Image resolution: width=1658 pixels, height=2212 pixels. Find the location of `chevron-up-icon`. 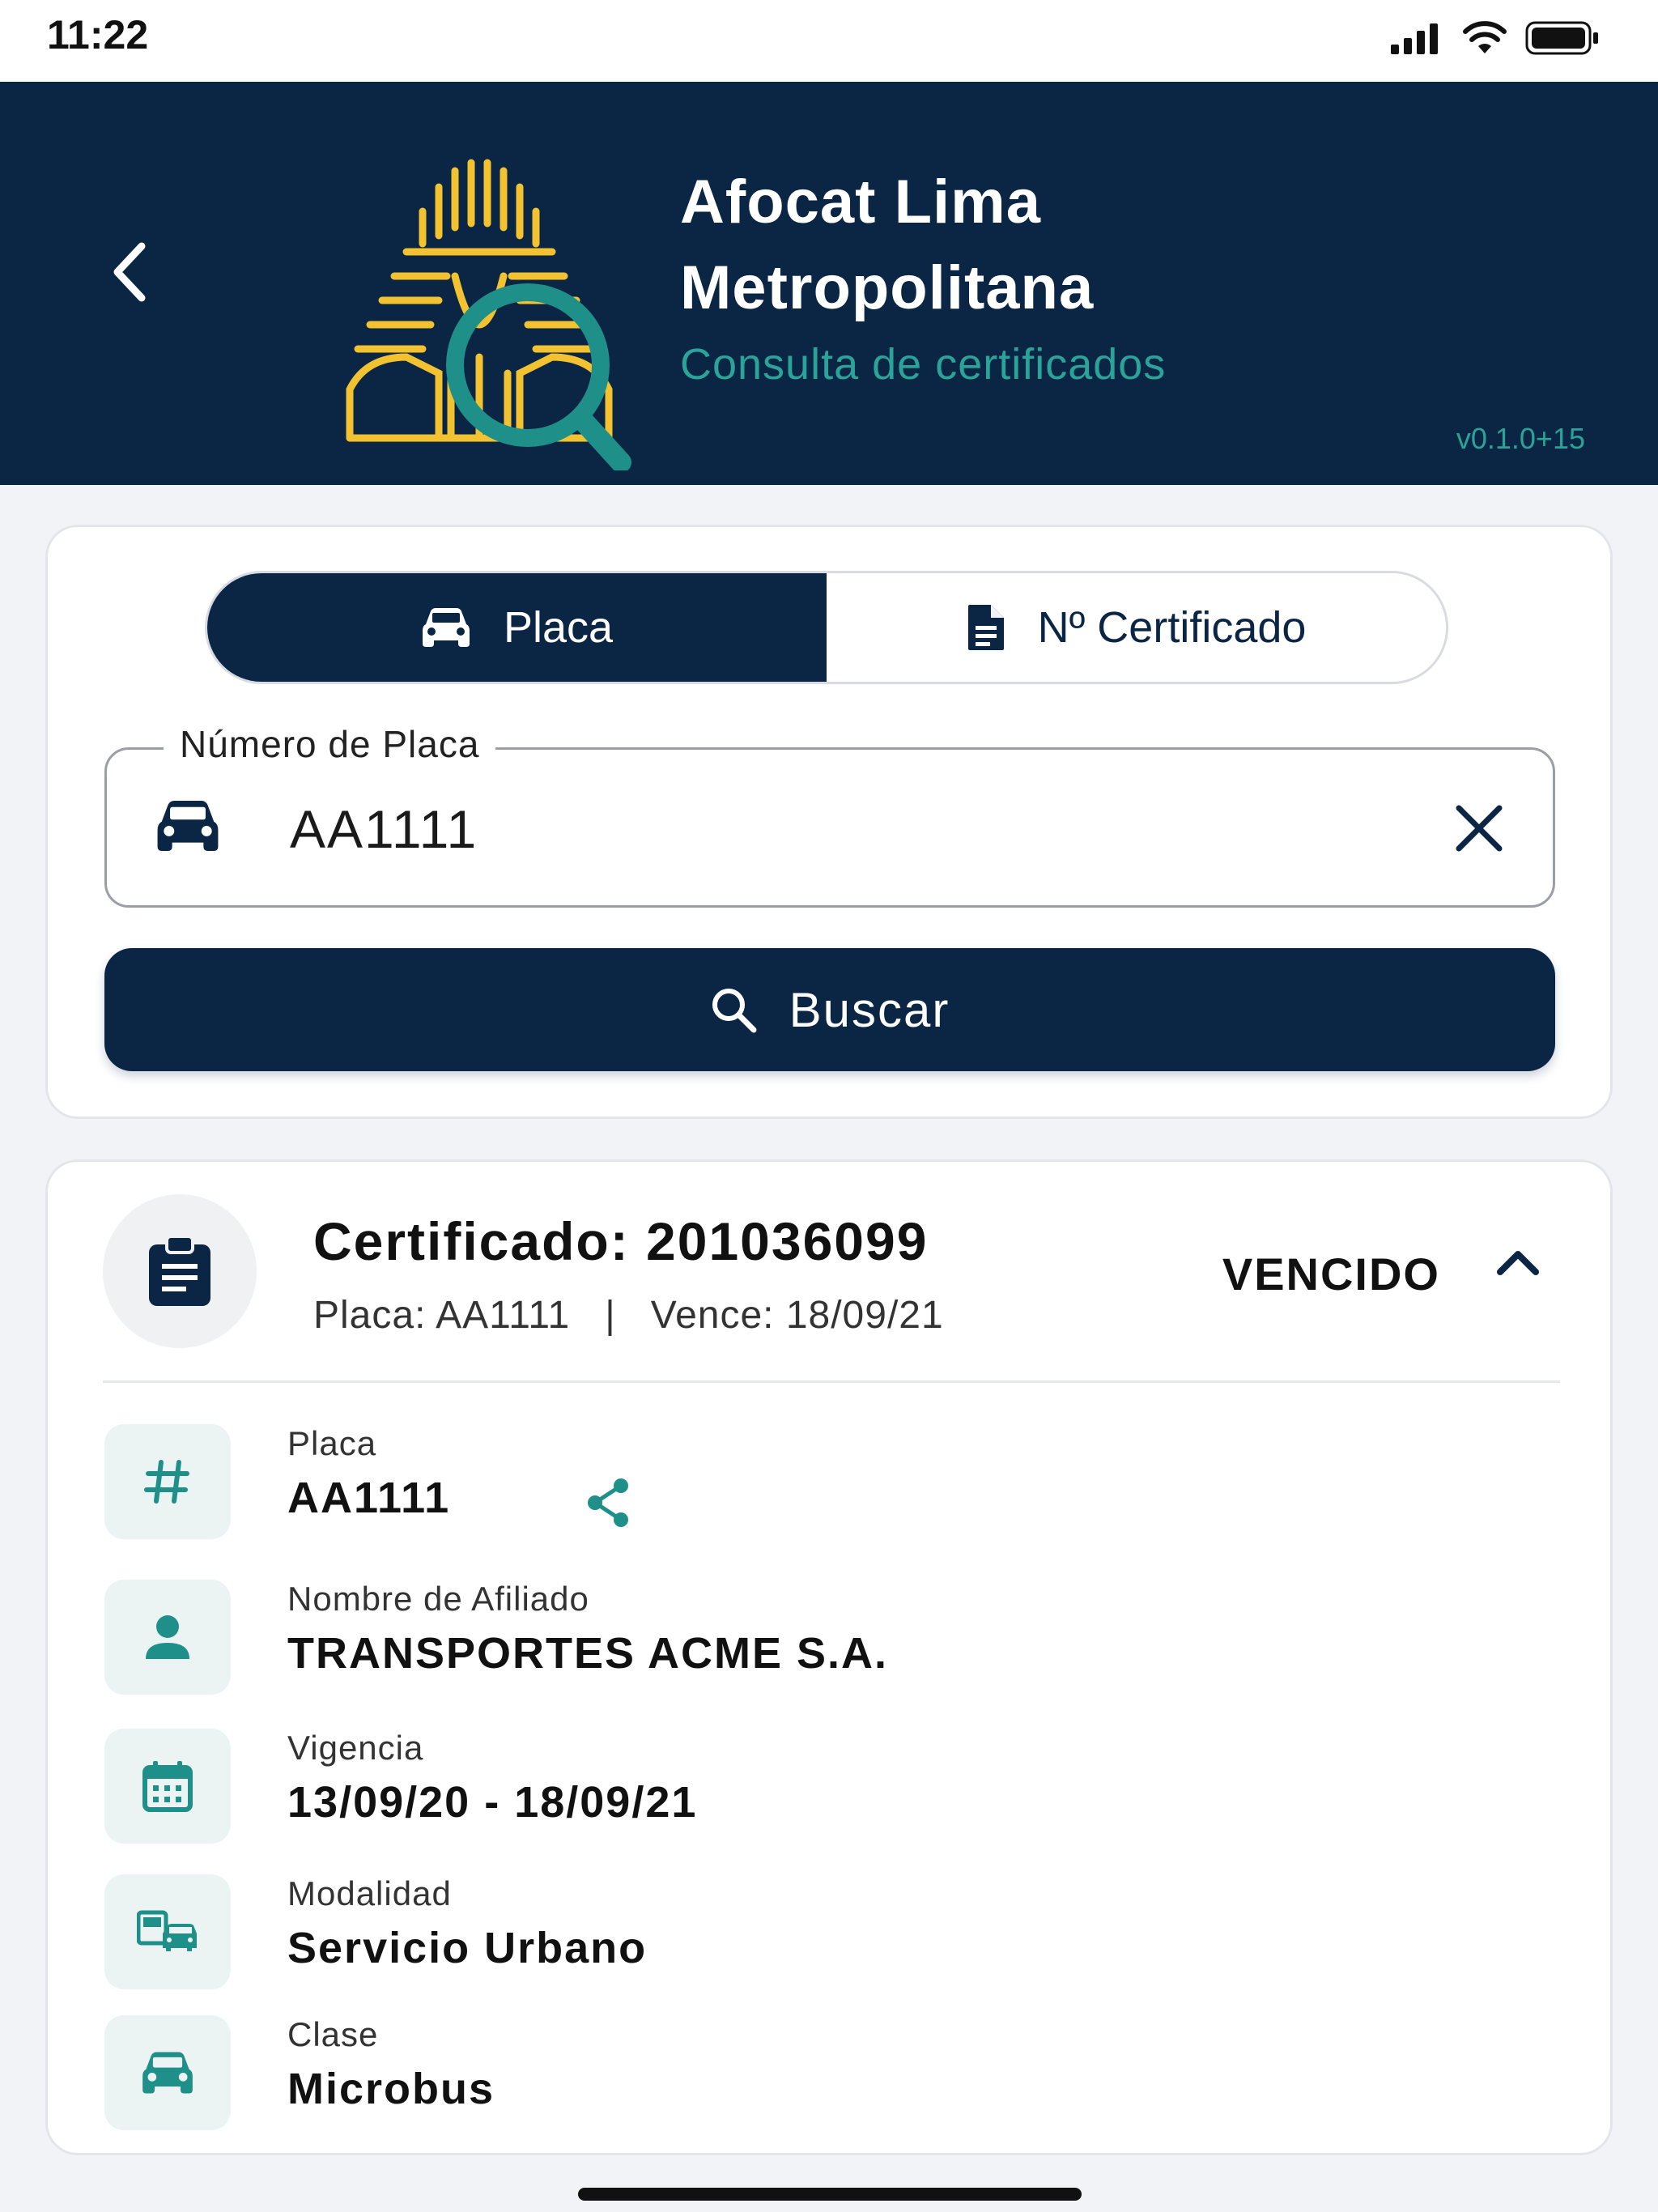

chevron-up-icon is located at coordinates (1518, 1262).